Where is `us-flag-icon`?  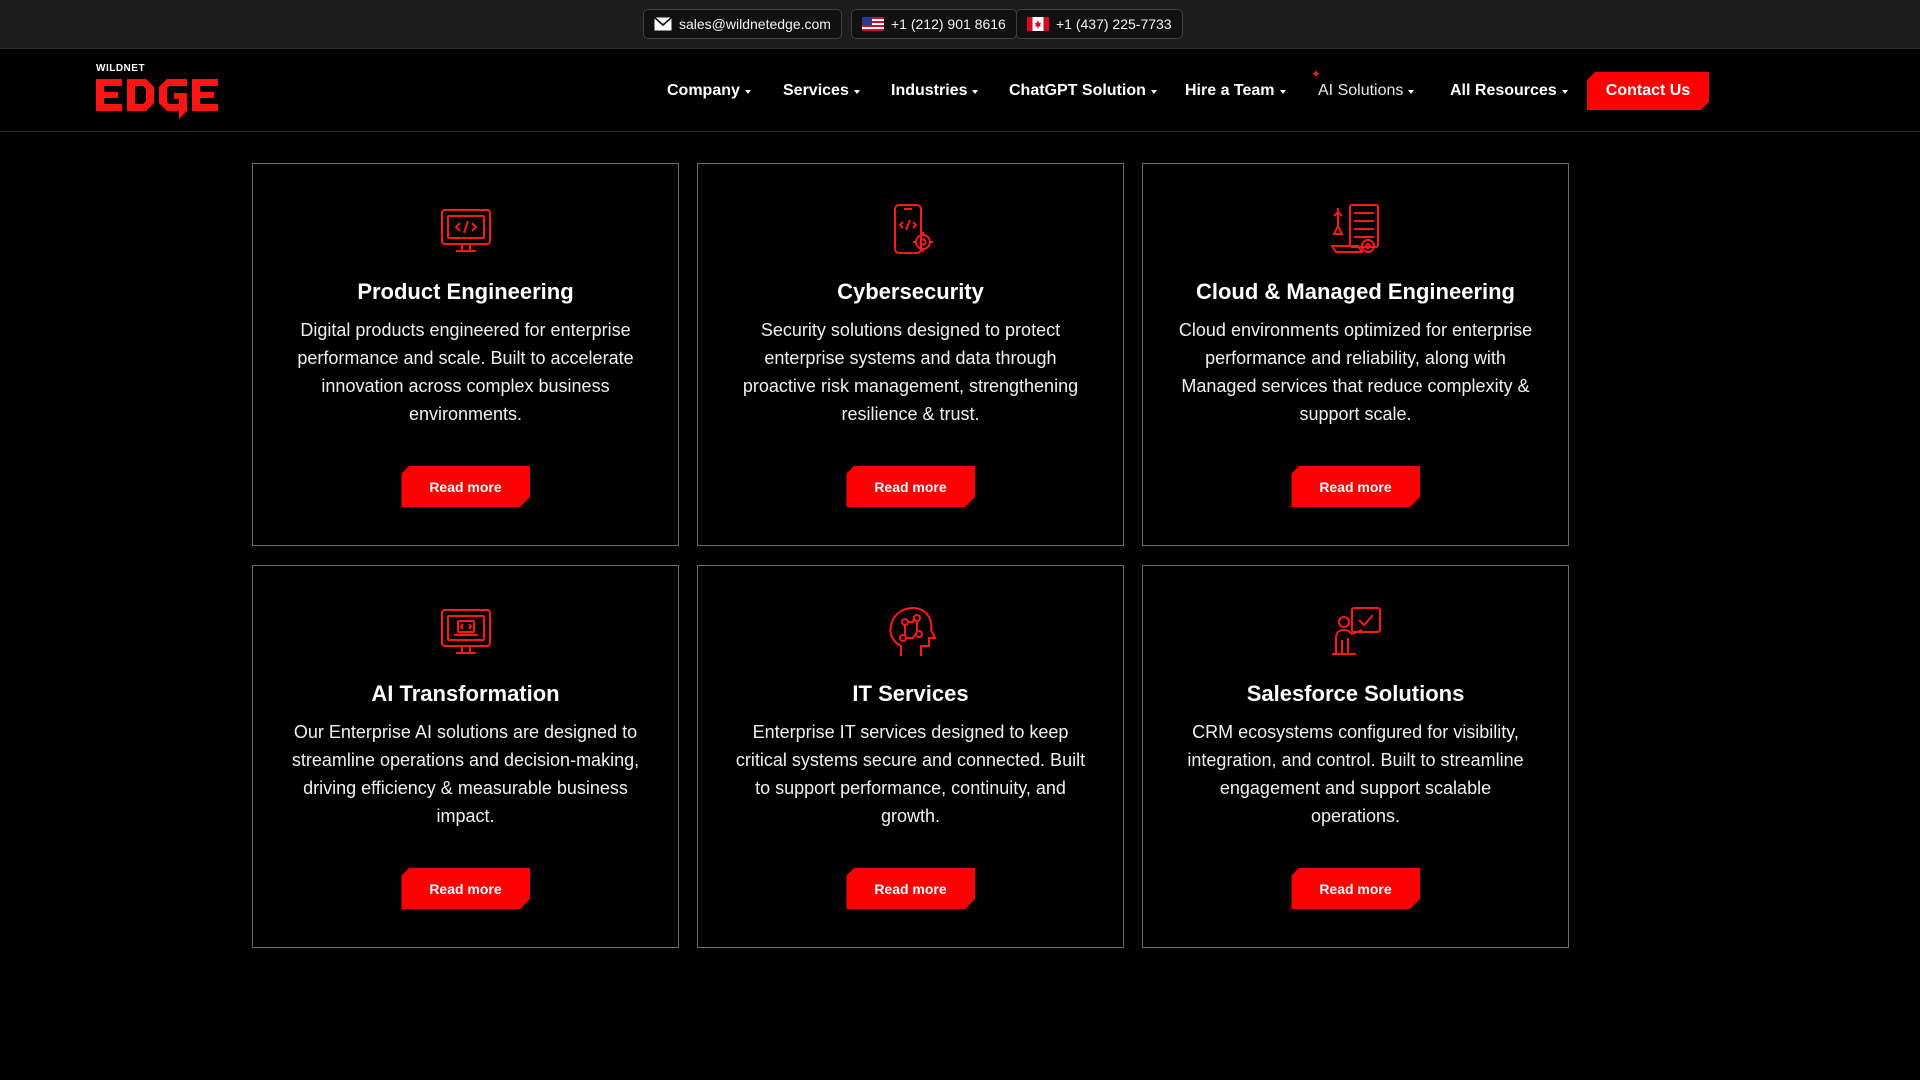 us-flag-icon is located at coordinates (873, 24).